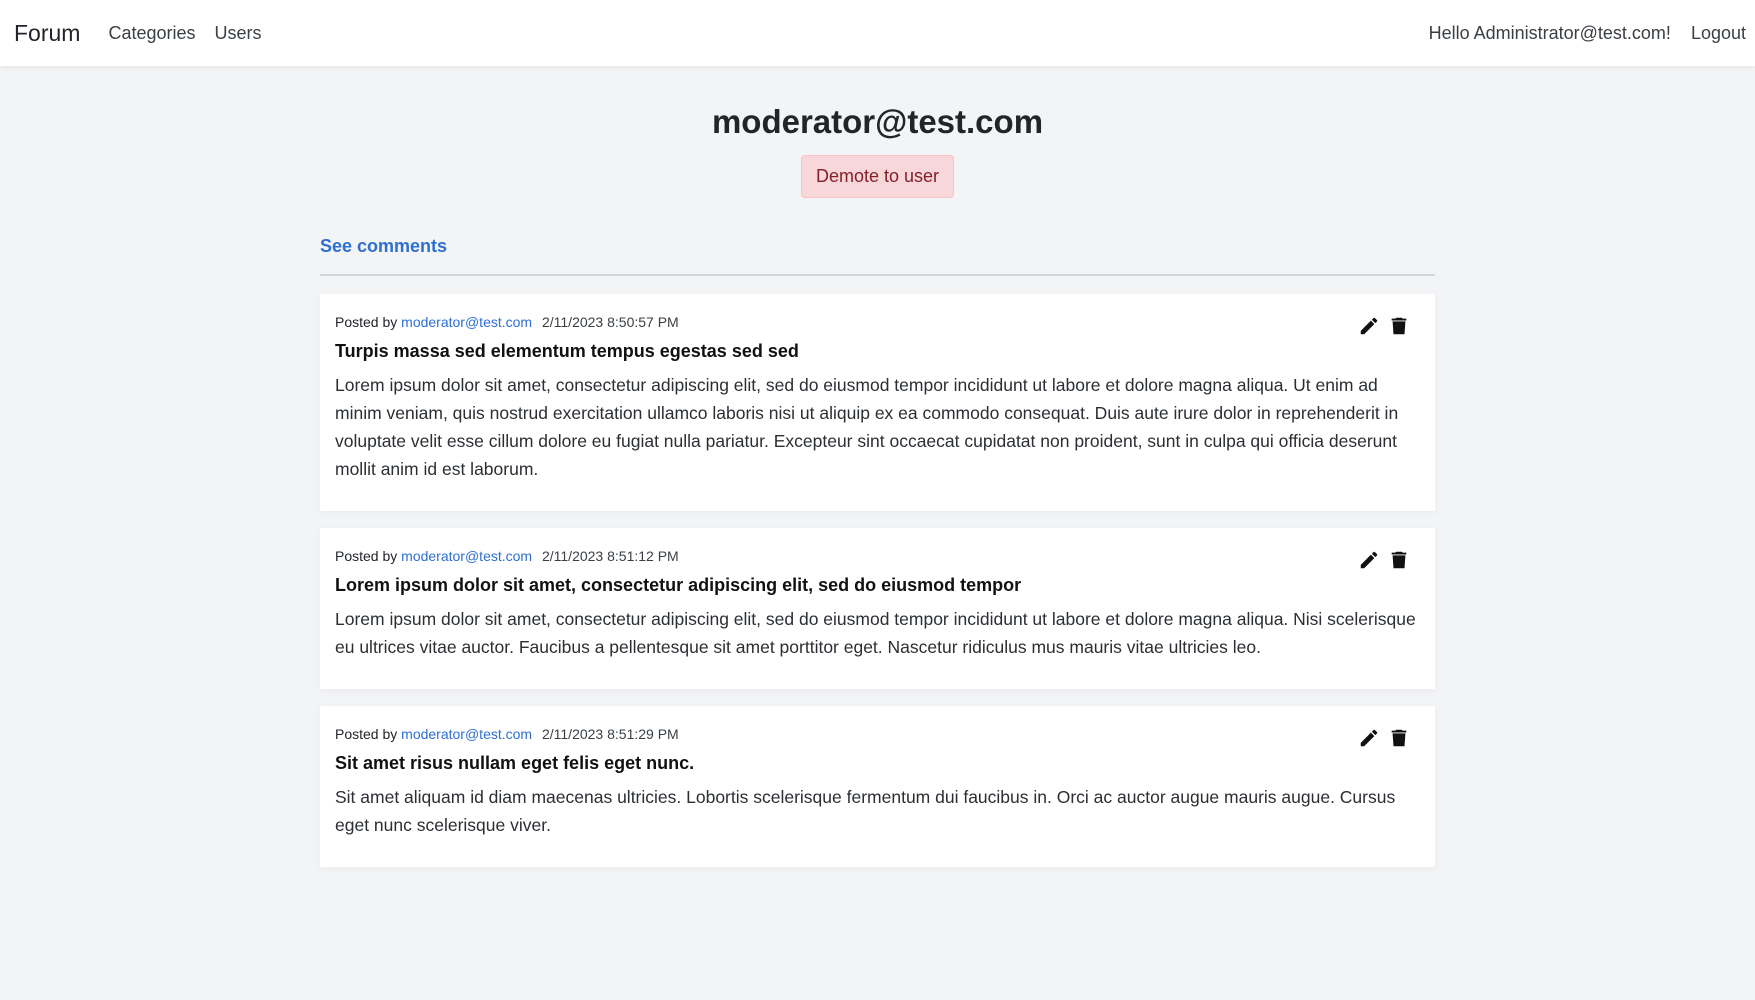  Describe the element at coordinates (1718, 33) in the screenshot. I see `logout-link: Logout` at that location.